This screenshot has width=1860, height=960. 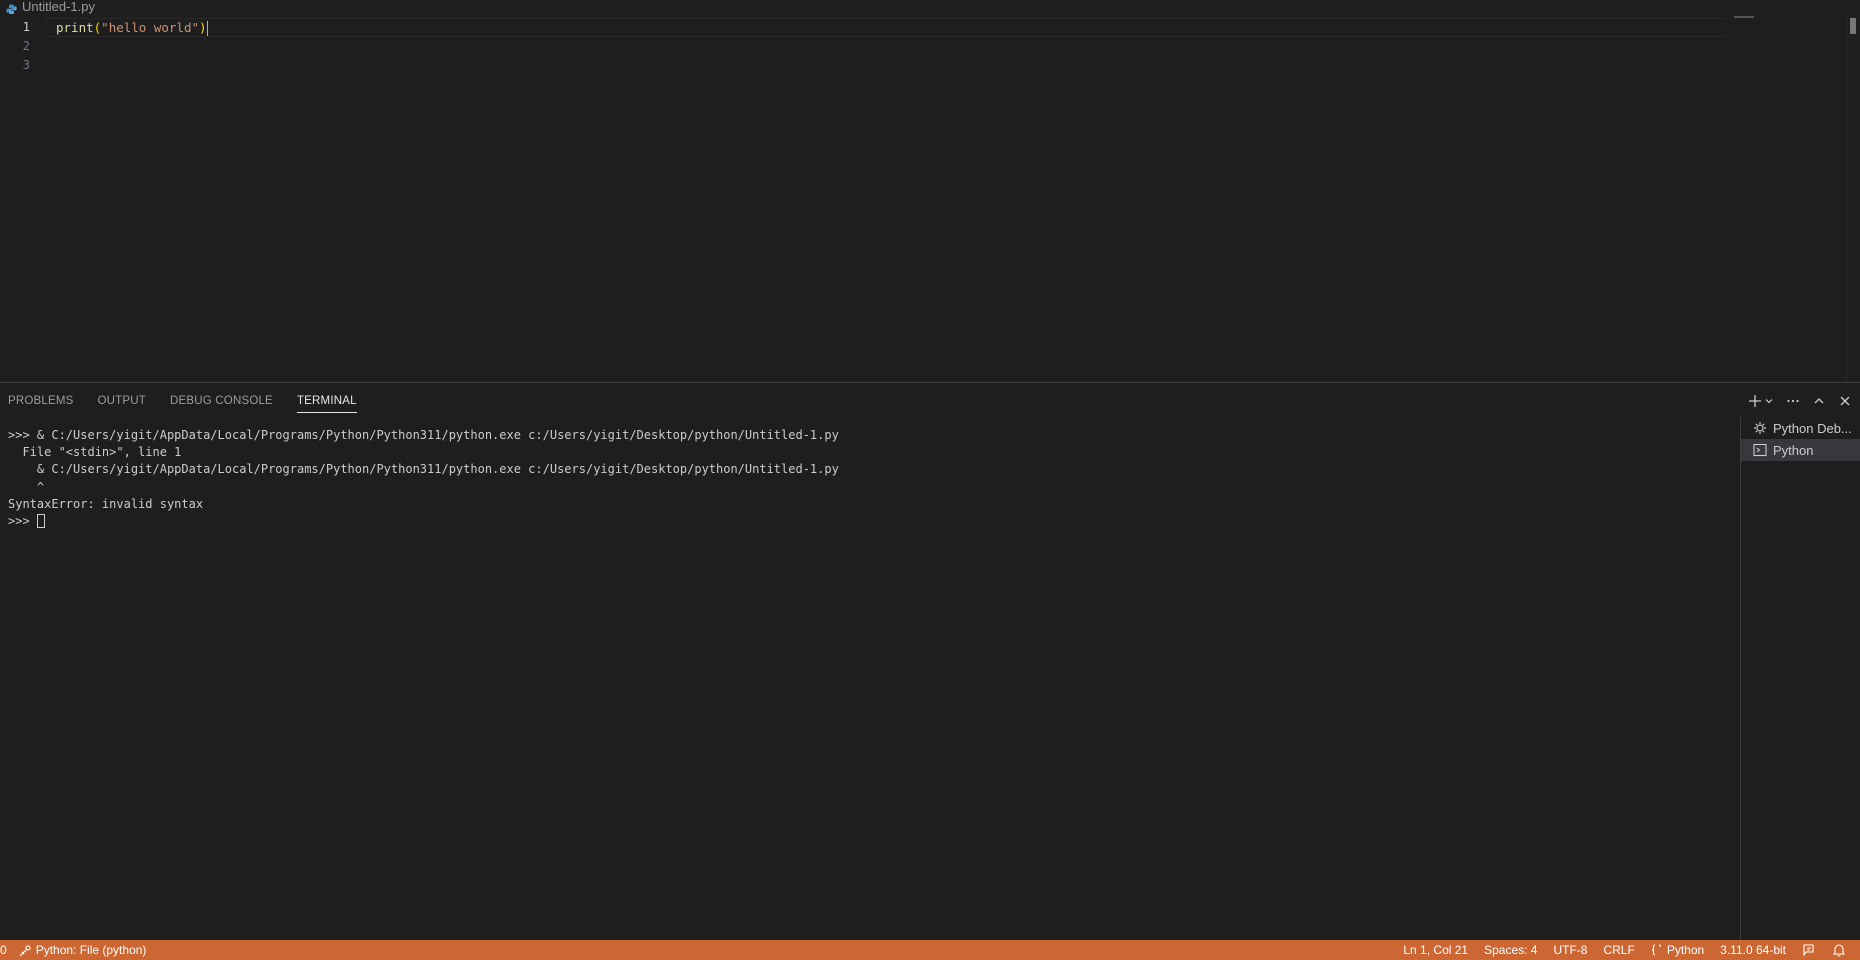 I want to click on more-icon, so click(x=1793, y=401).